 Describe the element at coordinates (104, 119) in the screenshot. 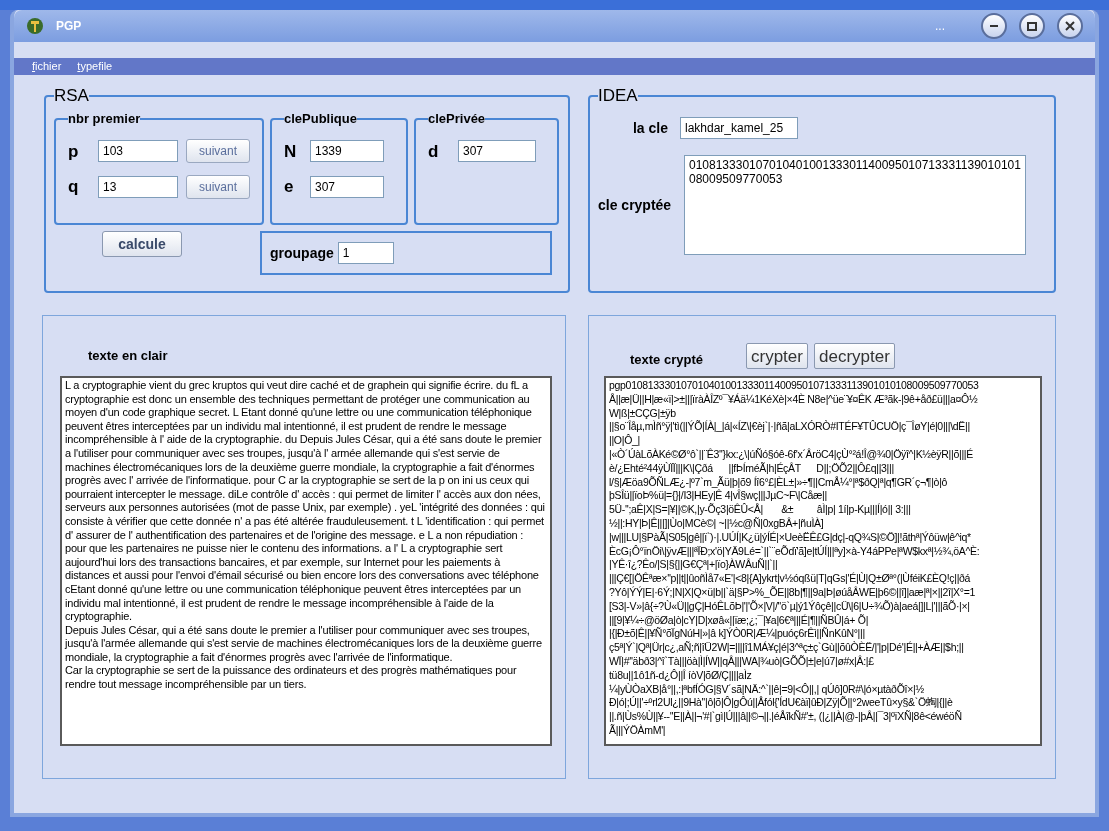

I see `group-title: nbr premier` at that location.